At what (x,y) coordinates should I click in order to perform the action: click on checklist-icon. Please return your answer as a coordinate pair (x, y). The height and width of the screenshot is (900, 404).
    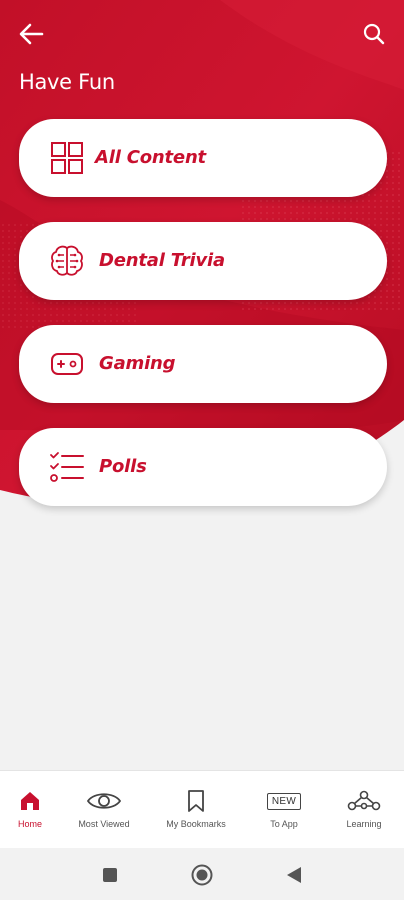
    Looking at the image, I should click on (67, 467).